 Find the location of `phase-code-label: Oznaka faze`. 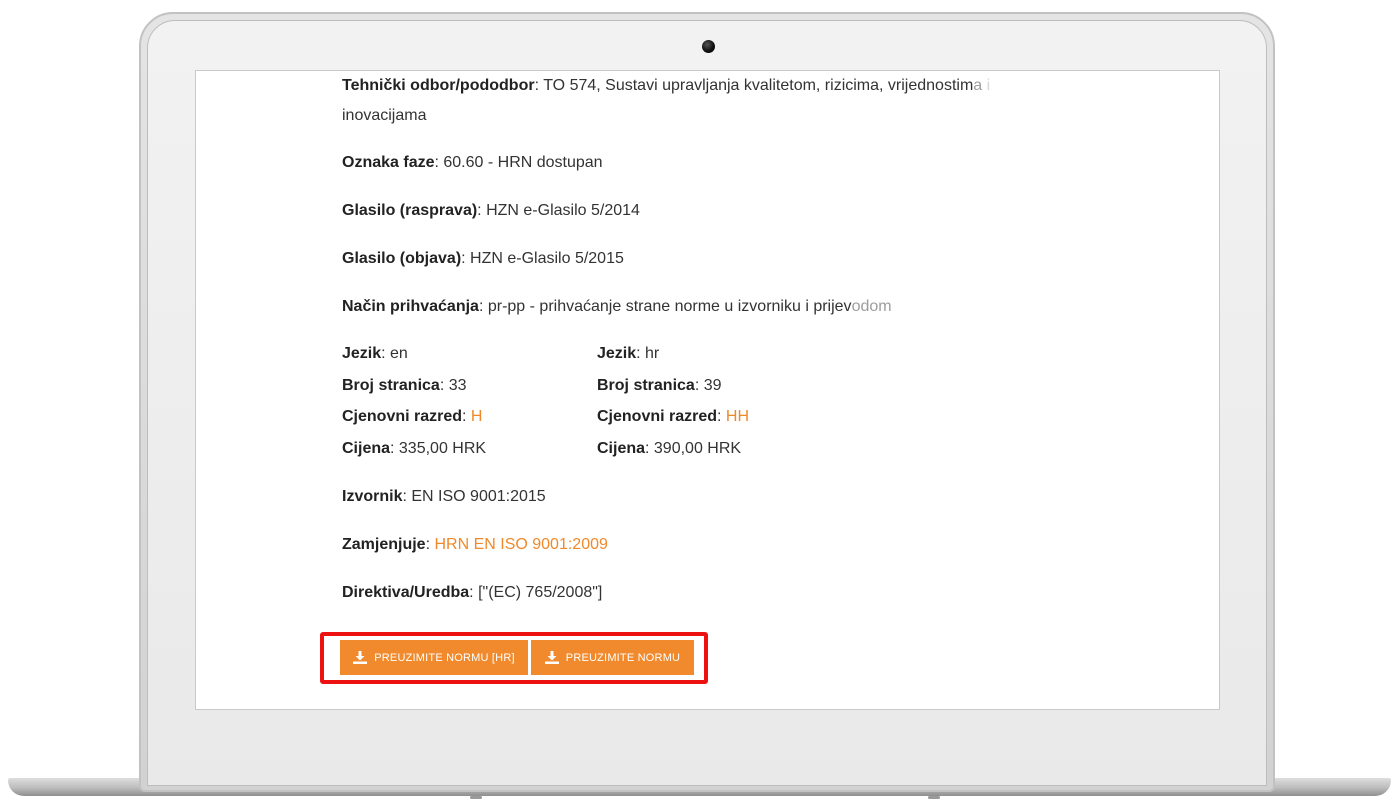

phase-code-label: Oznaka faze is located at coordinates (388, 162).